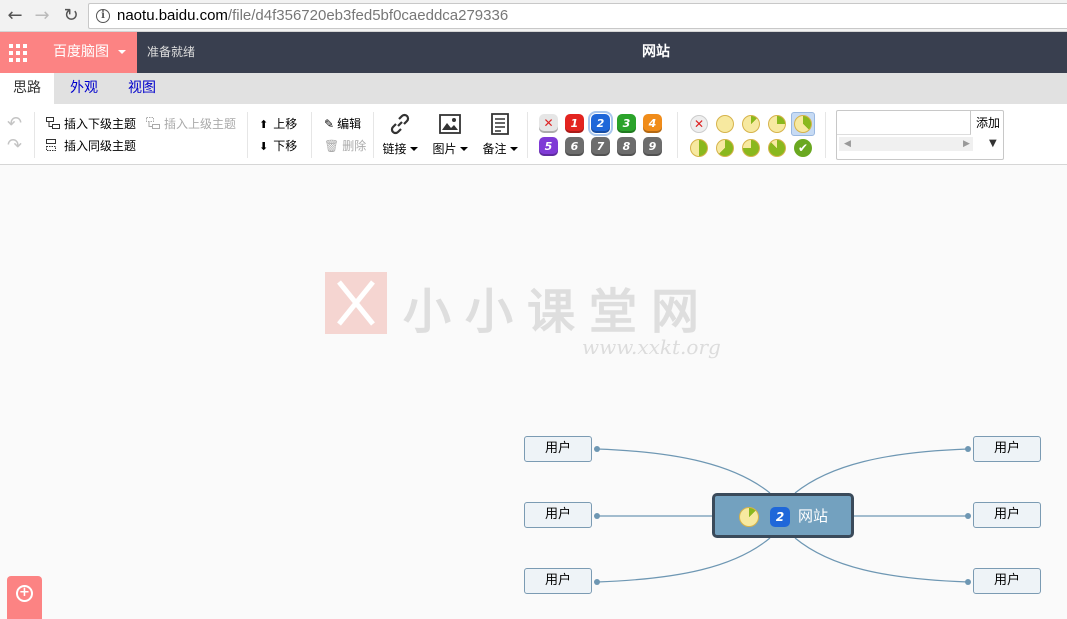 This screenshot has height=619, width=1067. I want to click on url-path: /file/d4f356720eb3fed5bf0caeddca279336, so click(368, 15).